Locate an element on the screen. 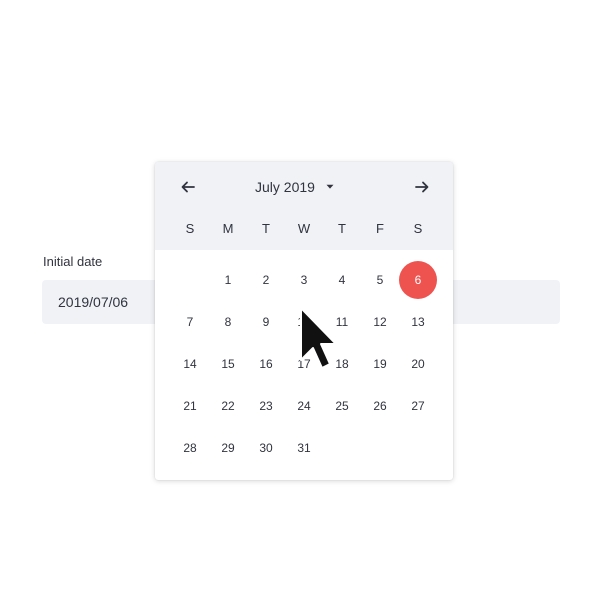 This screenshot has height=600, width=600. day-number: 12 is located at coordinates (380, 322).